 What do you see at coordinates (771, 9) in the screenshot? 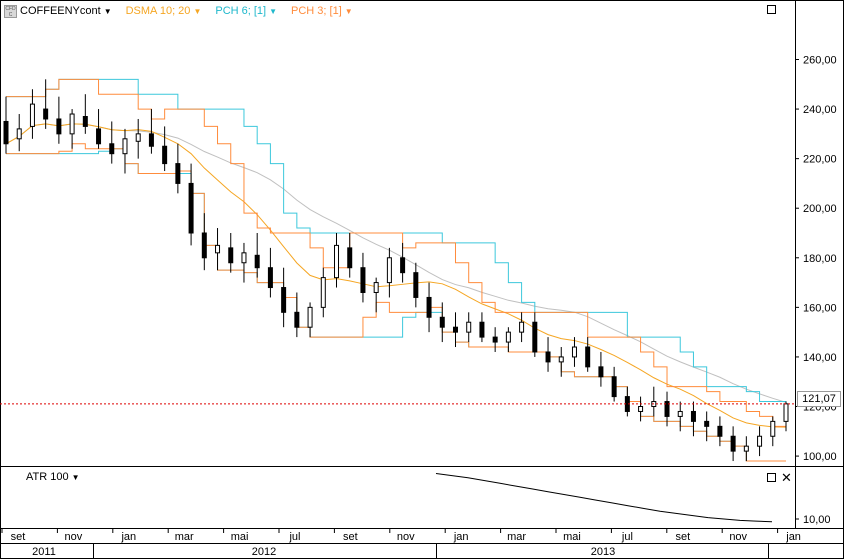
I see `maximize-pane-button` at bounding box center [771, 9].